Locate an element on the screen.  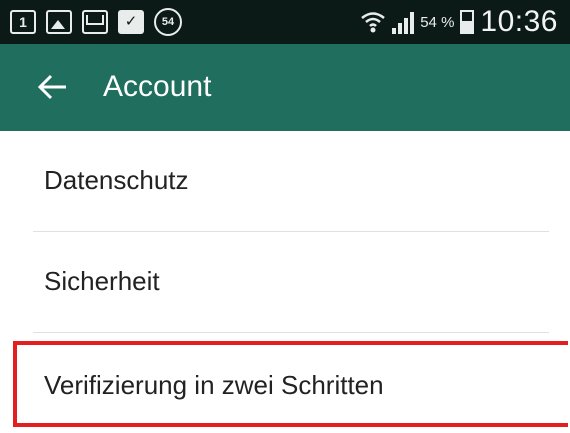
menu-item-label: Verifizierung in zwei Schritten is located at coordinates (214, 385).